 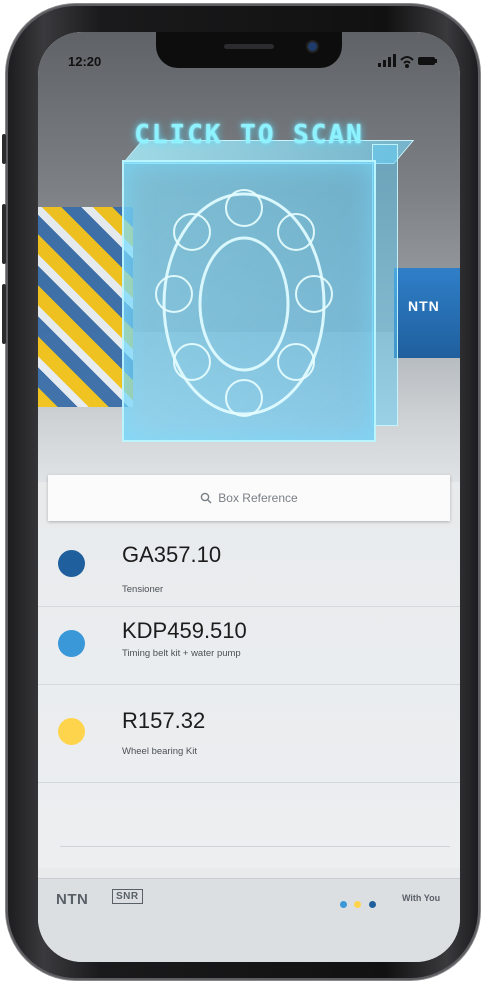 I want to click on box-reference-search: Box Reference, so click(x=249, y=498).